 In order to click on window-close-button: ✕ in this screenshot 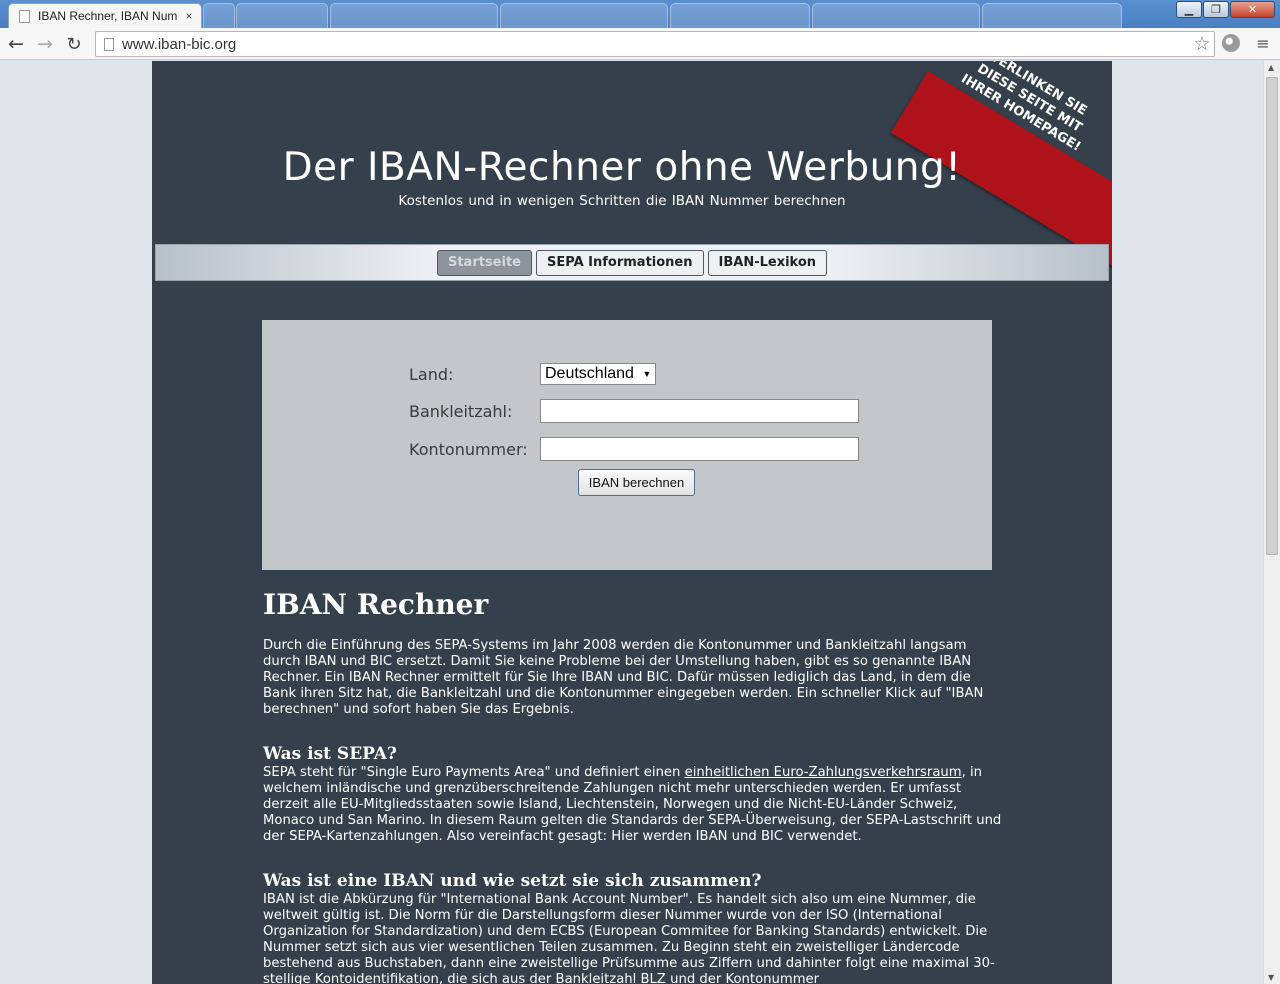, I will do `click(1252, 9)`.